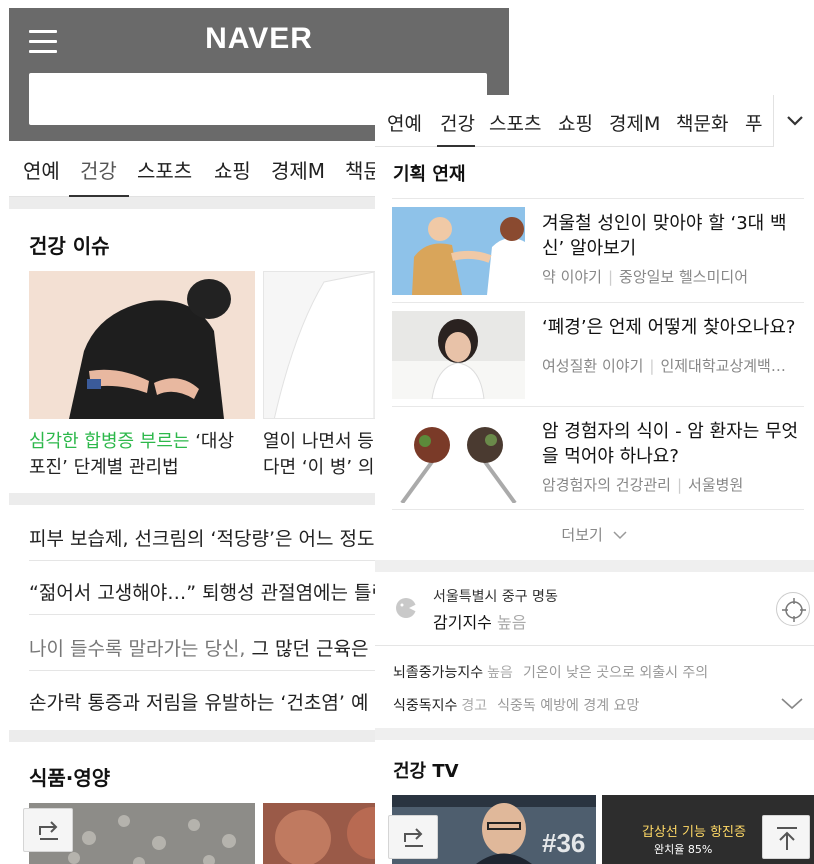  What do you see at coordinates (564, 843) in the screenshot?
I see `tv-episode-badge: #36` at bounding box center [564, 843].